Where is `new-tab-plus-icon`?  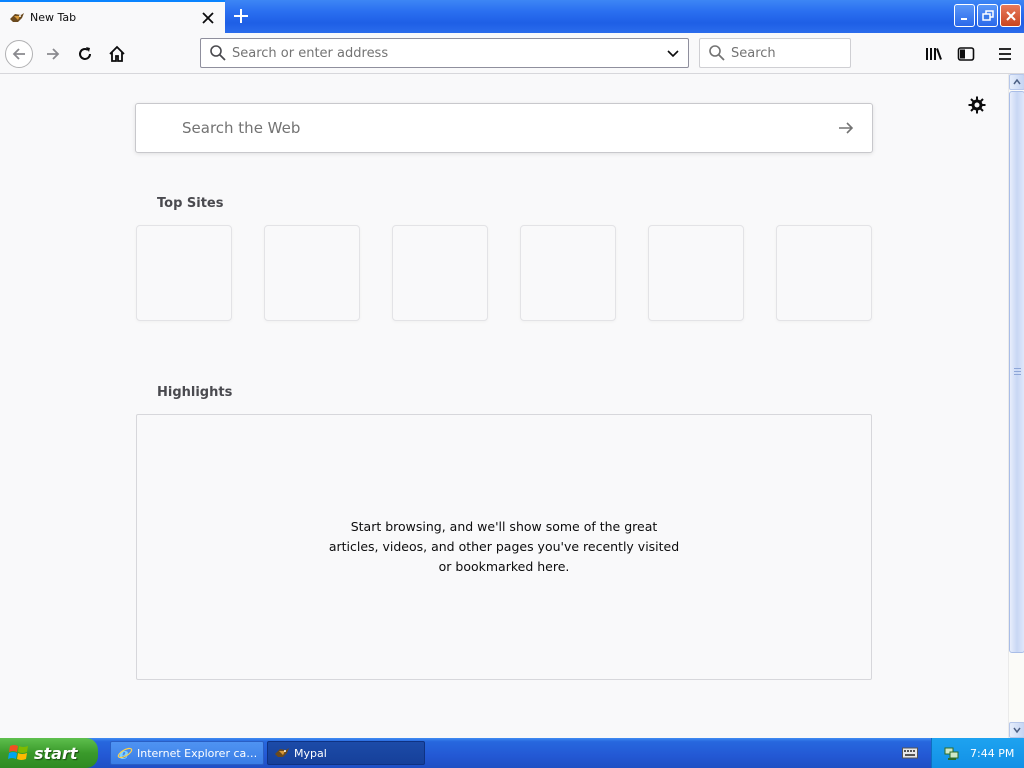 new-tab-plus-icon is located at coordinates (241, 16).